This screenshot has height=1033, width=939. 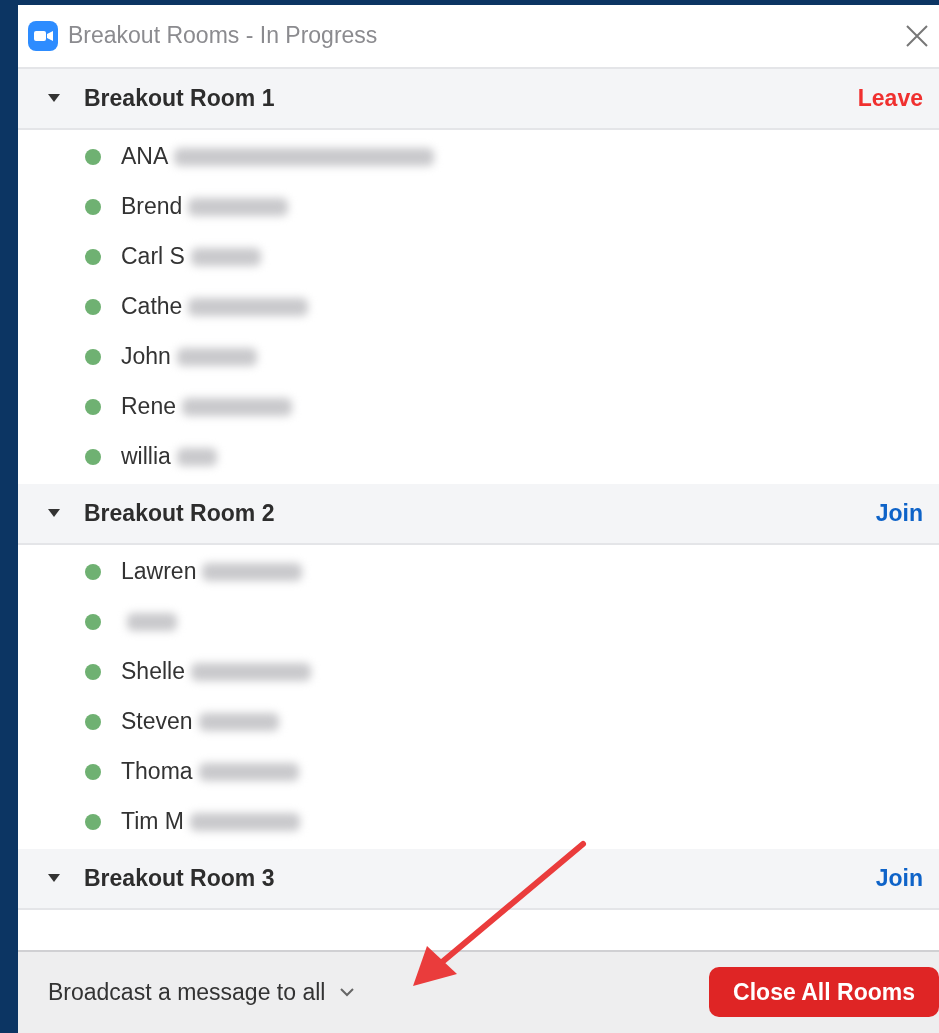 What do you see at coordinates (145, 157) in the screenshot?
I see `participant-name: ANA` at bounding box center [145, 157].